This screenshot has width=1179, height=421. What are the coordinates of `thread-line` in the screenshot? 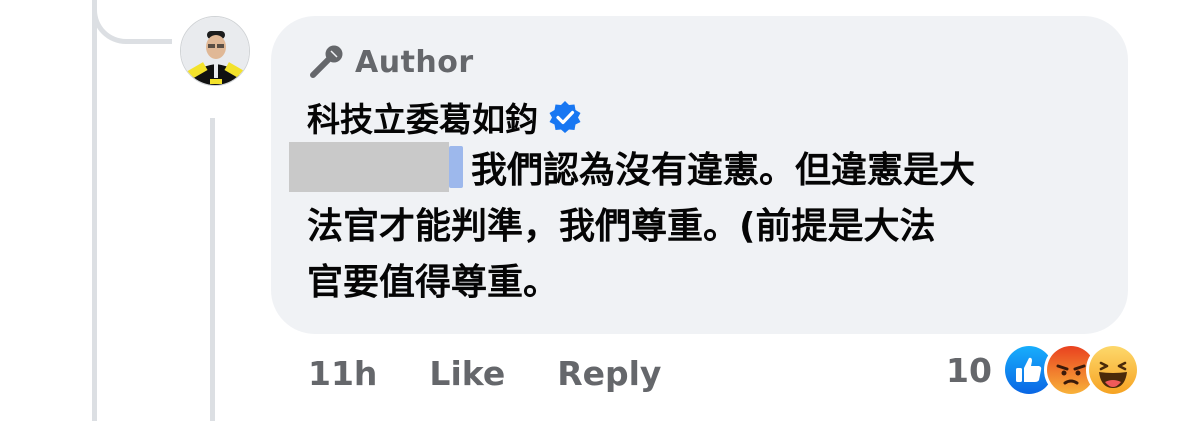 It's located at (94, 210).